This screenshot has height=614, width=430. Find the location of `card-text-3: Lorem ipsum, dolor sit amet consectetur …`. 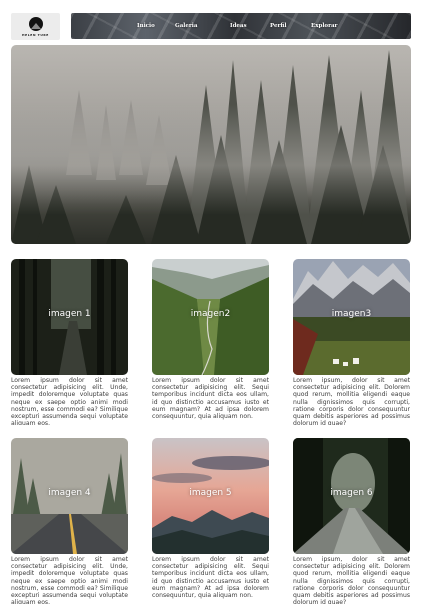

card-text-3: Lorem ipsum, dolor sit amet consectetur … is located at coordinates (351, 401).